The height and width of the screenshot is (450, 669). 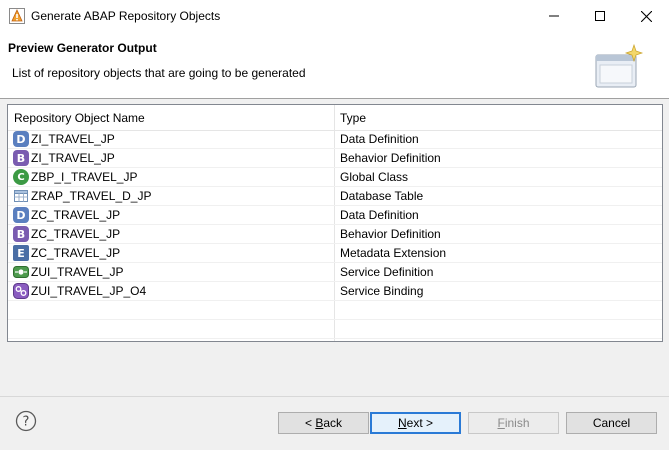 What do you see at coordinates (393, 253) in the screenshot?
I see `object-type: Metadata Extension` at bounding box center [393, 253].